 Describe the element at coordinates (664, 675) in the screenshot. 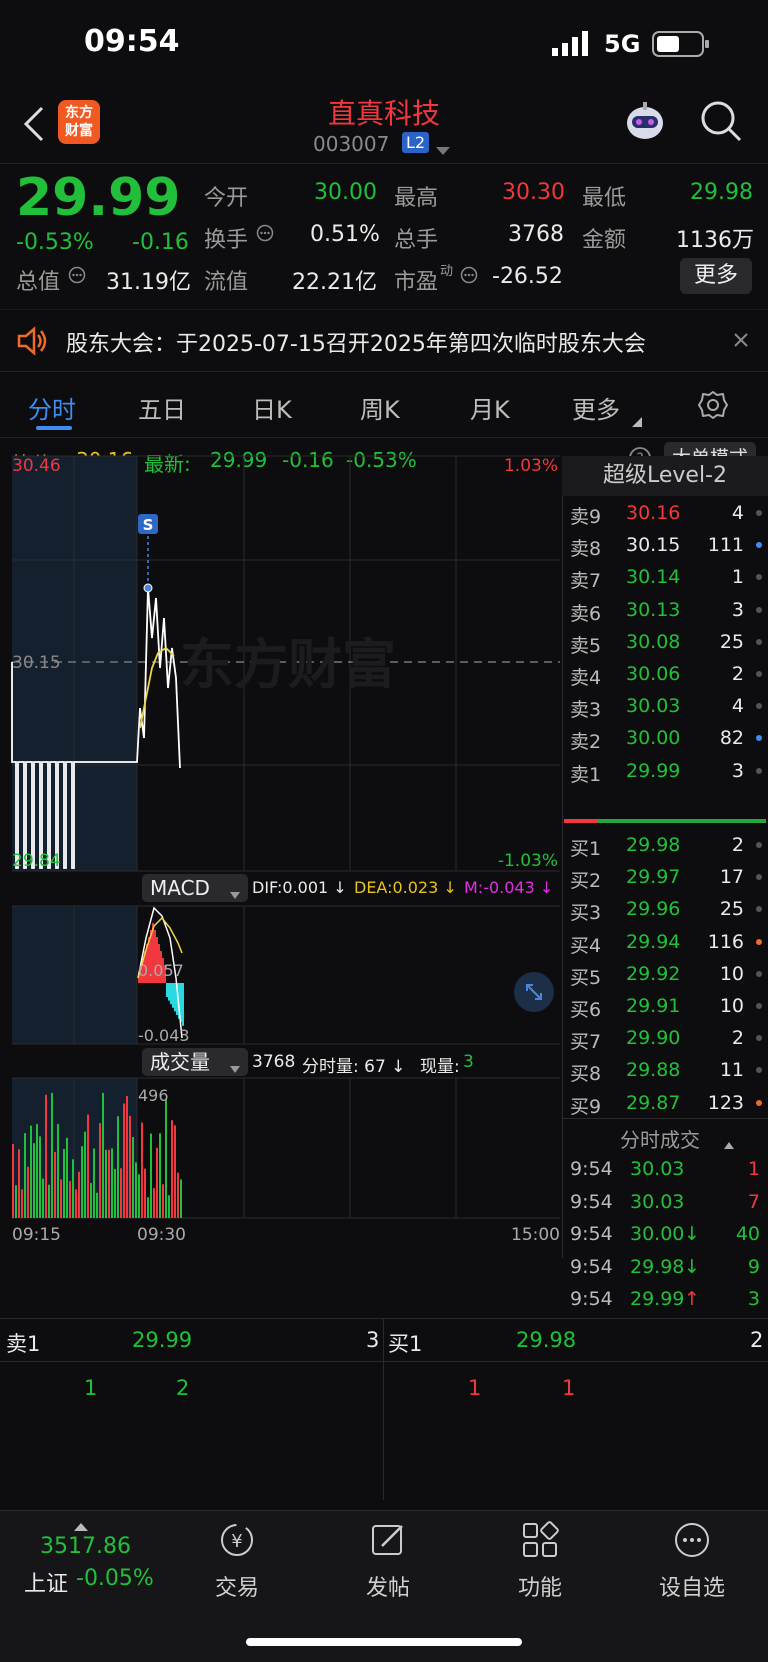

I see `ask-row: 卖4 30.06 2` at that location.